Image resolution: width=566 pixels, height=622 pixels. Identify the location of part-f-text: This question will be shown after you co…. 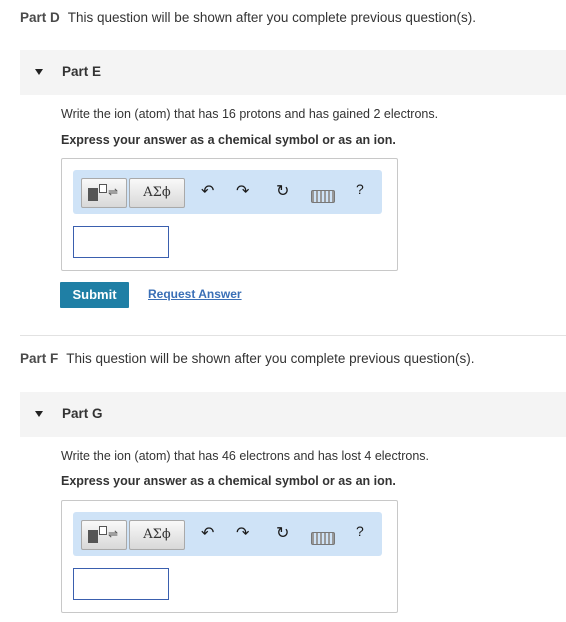
(270, 358).